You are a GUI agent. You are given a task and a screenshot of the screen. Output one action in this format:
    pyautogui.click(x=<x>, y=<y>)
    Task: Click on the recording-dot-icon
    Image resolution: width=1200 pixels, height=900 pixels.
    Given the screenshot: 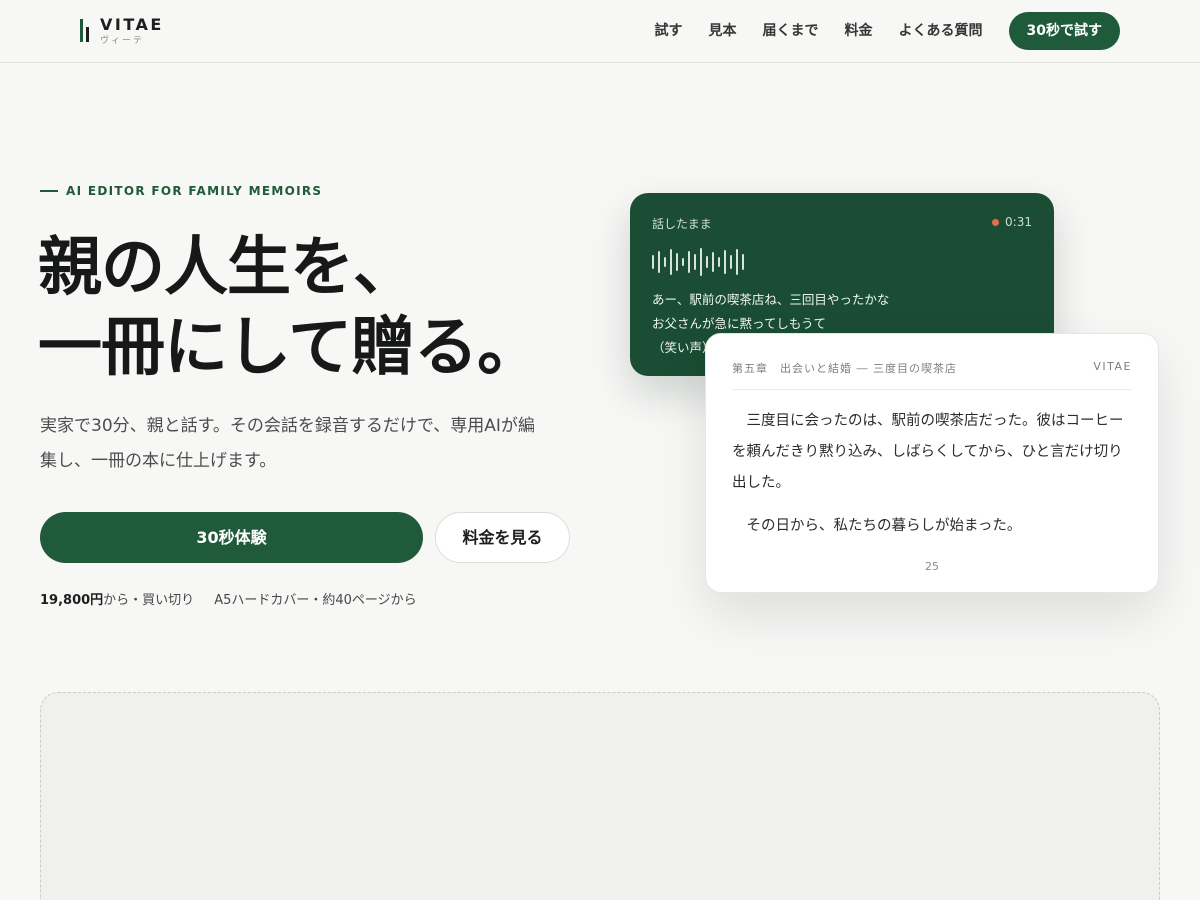 What is the action you would take?
    pyautogui.click(x=996, y=222)
    